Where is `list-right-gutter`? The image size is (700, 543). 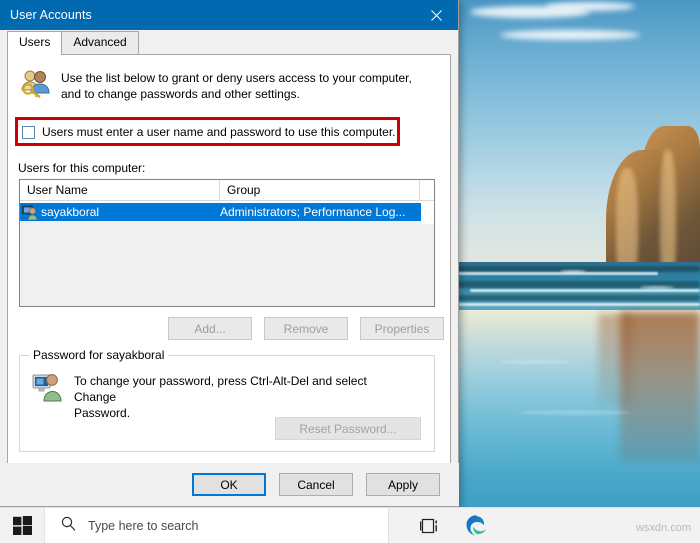 list-right-gutter is located at coordinates (427, 212).